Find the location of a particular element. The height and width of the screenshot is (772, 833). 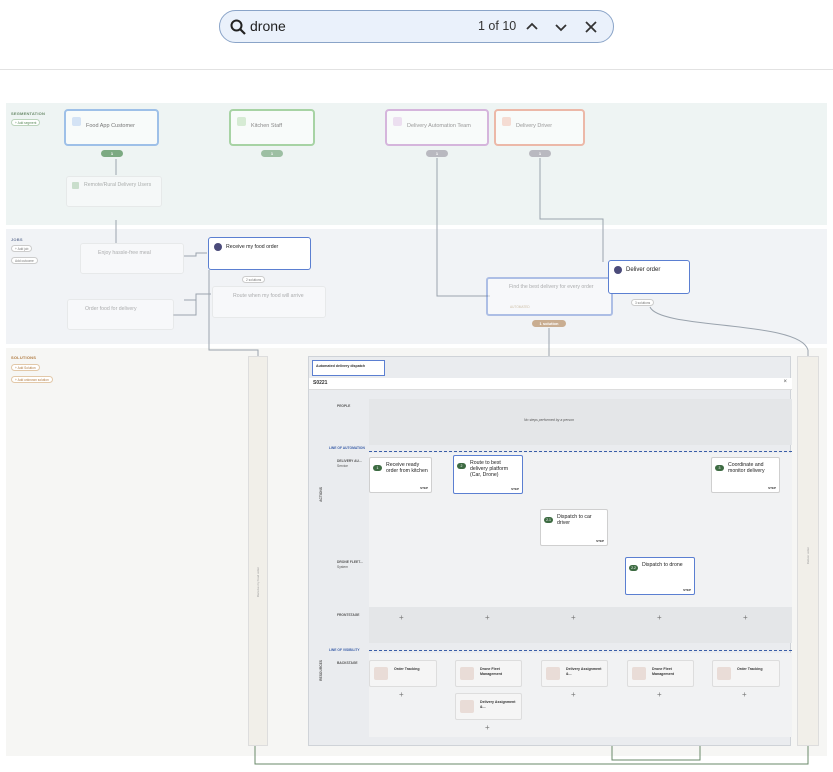

segment-remote-rural: Remote/Rural Delivery Users is located at coordinates (114, 191).